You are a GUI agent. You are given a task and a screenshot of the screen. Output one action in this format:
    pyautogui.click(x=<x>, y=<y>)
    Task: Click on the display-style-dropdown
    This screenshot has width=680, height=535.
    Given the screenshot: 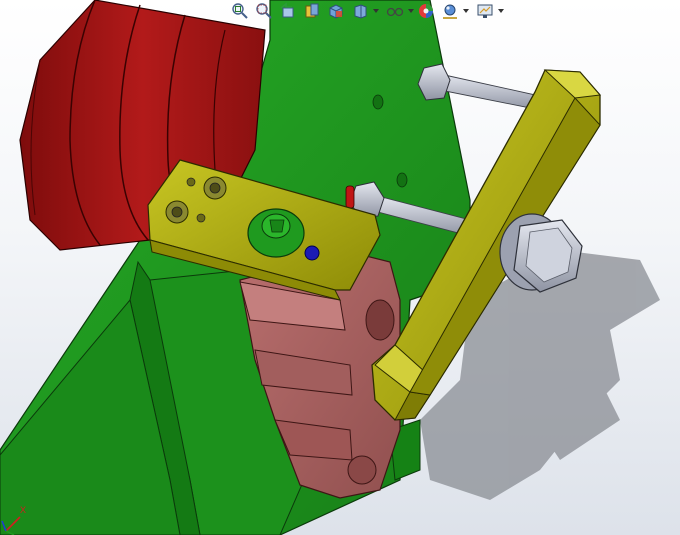 What is the action you would take?
    pyautogui.click(x=375, y=11)
    